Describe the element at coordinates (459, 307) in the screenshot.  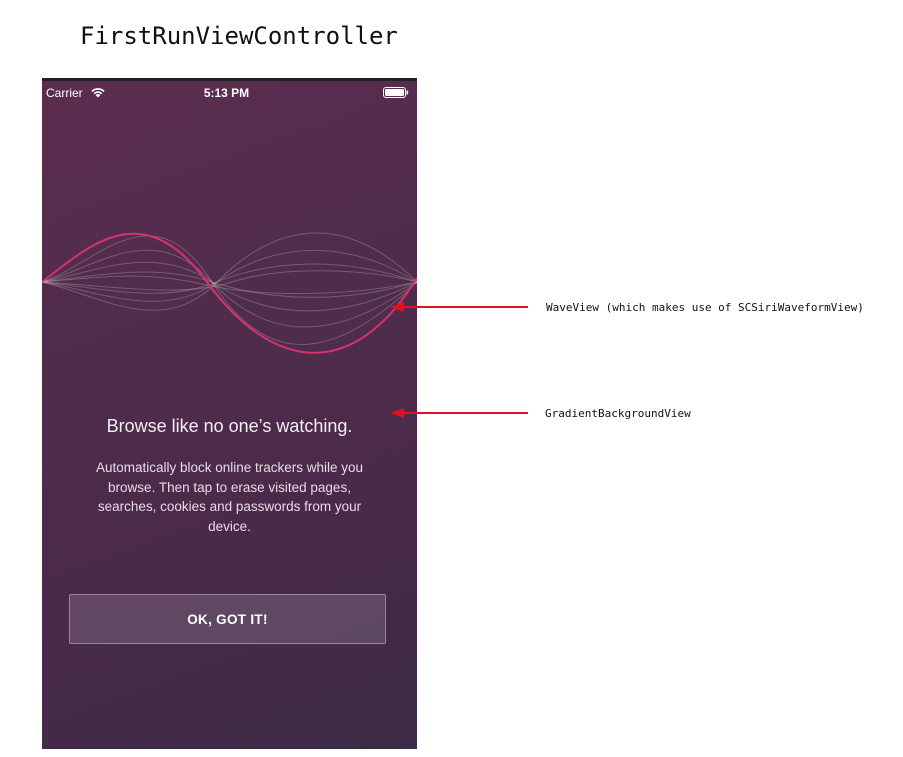
I see `wave-view-arrow` at that location.